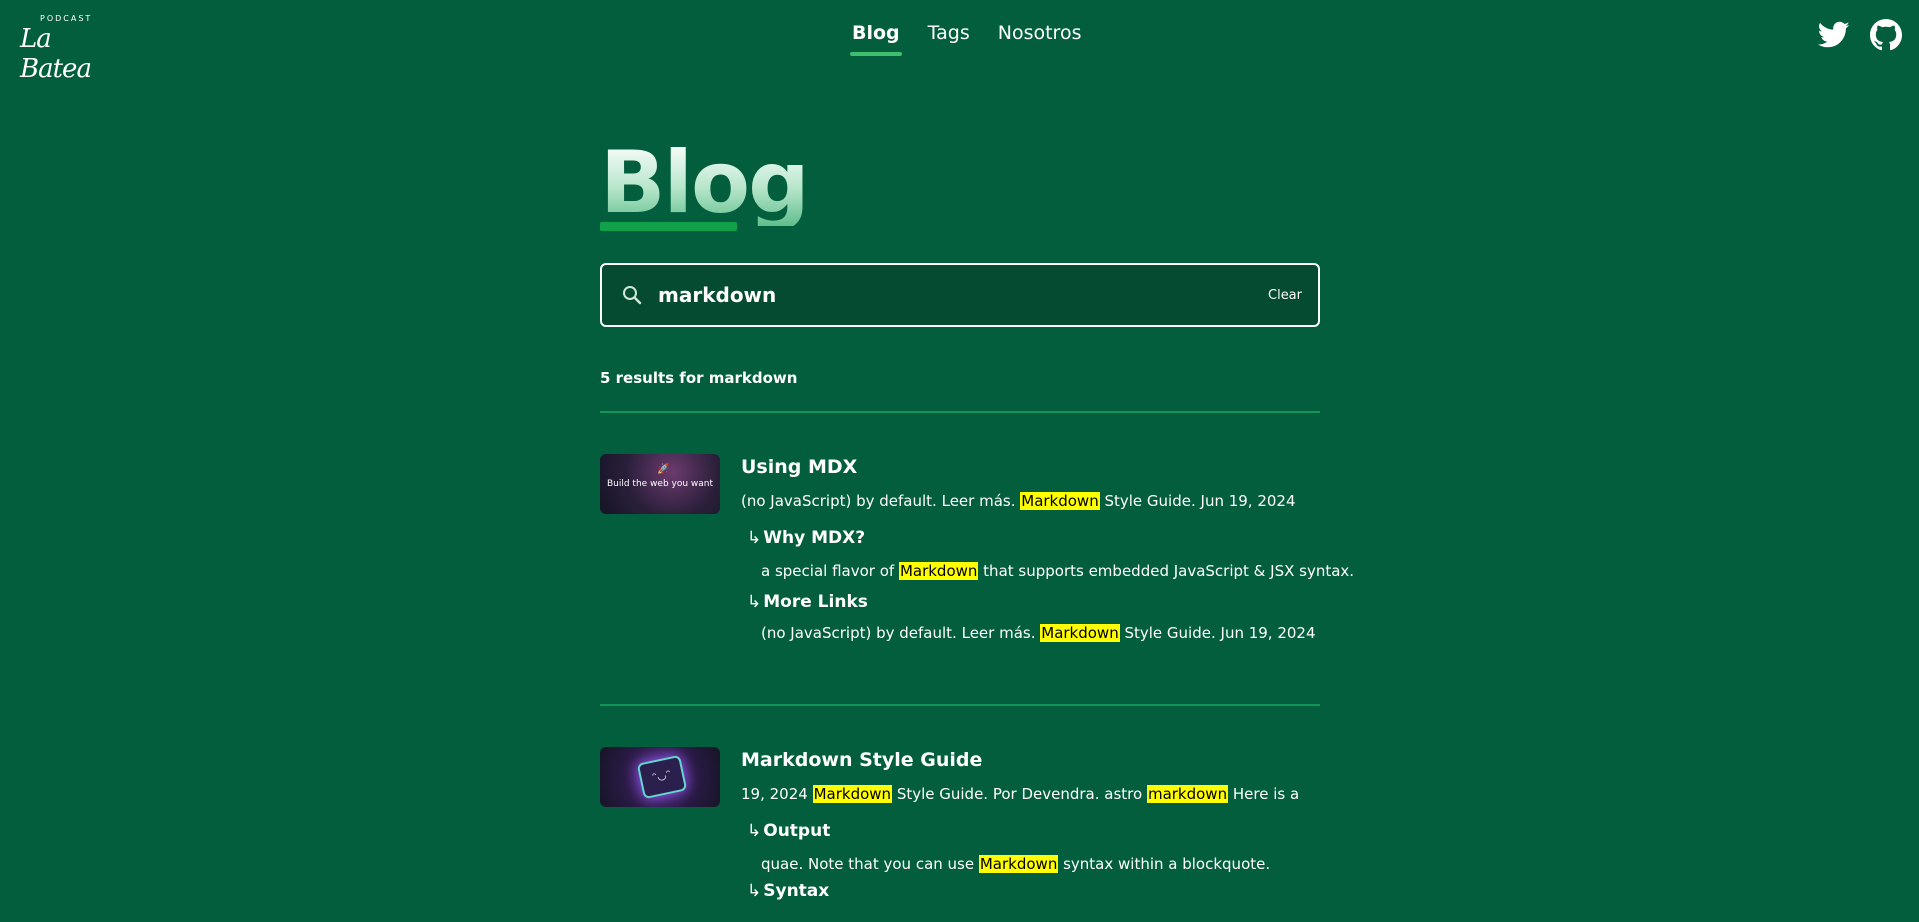  What do you see at coordinates (753, 378) in the screenshot?
I see `results-count-query: markdown` at bounding box center [753, 378].